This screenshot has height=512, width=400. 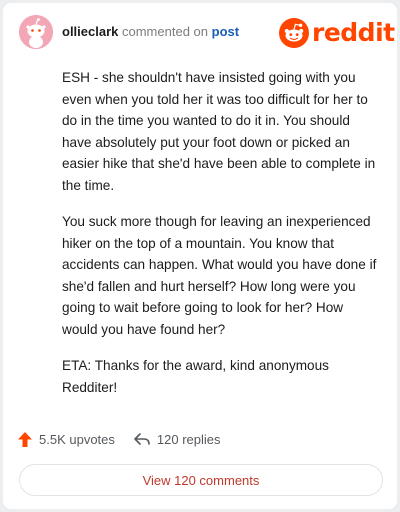 I want to click on reddit-snoo-icon, so click(x=294, y=33).